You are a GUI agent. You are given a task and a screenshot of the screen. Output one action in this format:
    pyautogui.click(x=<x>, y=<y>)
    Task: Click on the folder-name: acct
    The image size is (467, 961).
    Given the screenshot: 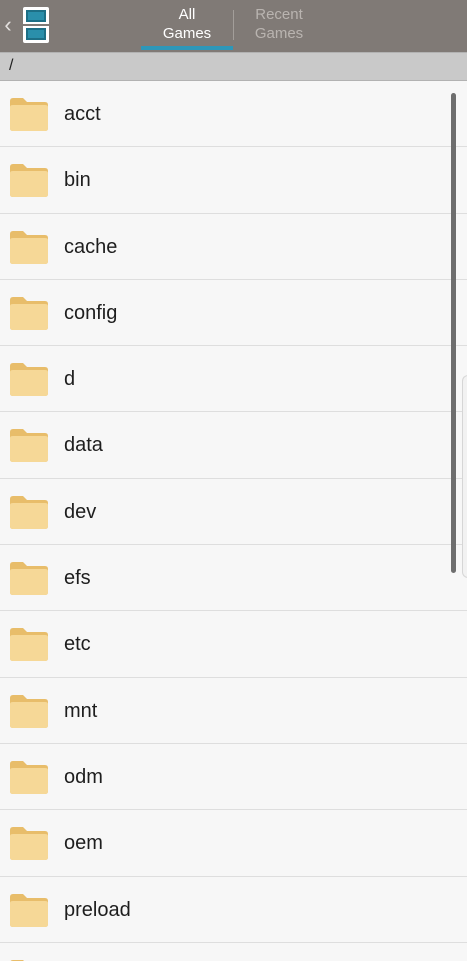 What is the action you would take?
    pyautogui.click(x=82, y=114)
    